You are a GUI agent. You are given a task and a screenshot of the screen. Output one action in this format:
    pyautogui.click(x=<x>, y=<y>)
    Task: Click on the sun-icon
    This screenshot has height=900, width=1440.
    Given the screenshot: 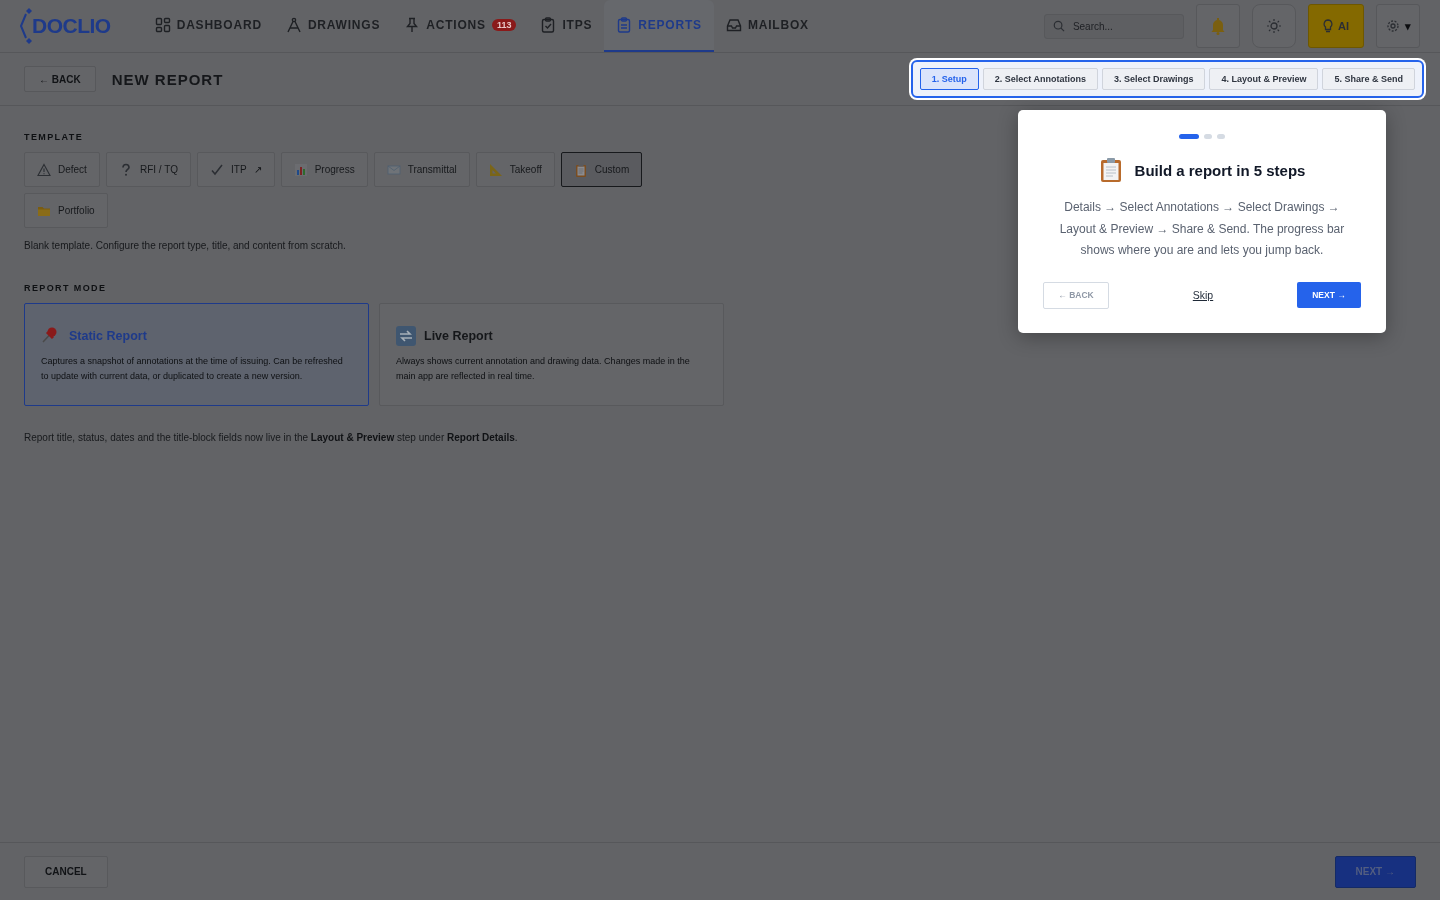 What is the action you would take?
    pyautogui.click(x=1274, y=26)
    